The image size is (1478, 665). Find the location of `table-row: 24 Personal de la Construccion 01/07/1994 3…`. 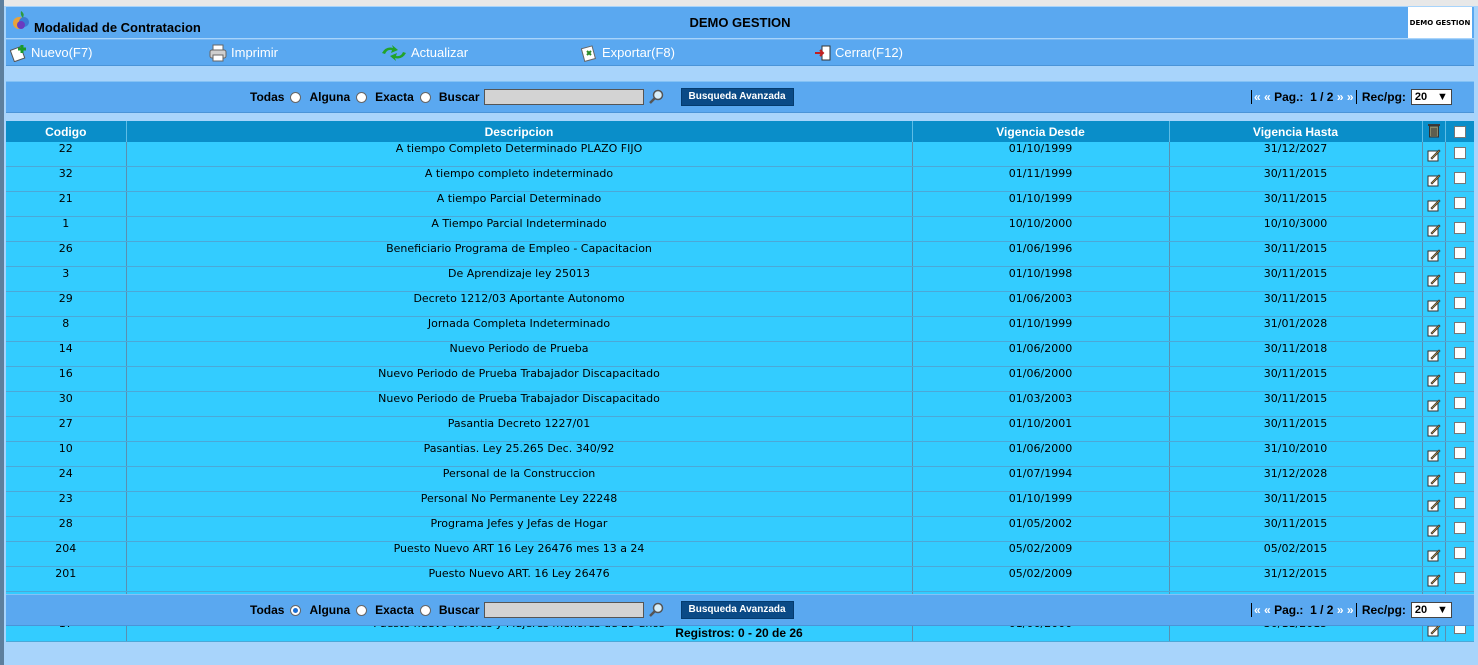

table-row: 24 Personal de la Construccion 01/07/1994 3… is located at coordinates (740, 479).